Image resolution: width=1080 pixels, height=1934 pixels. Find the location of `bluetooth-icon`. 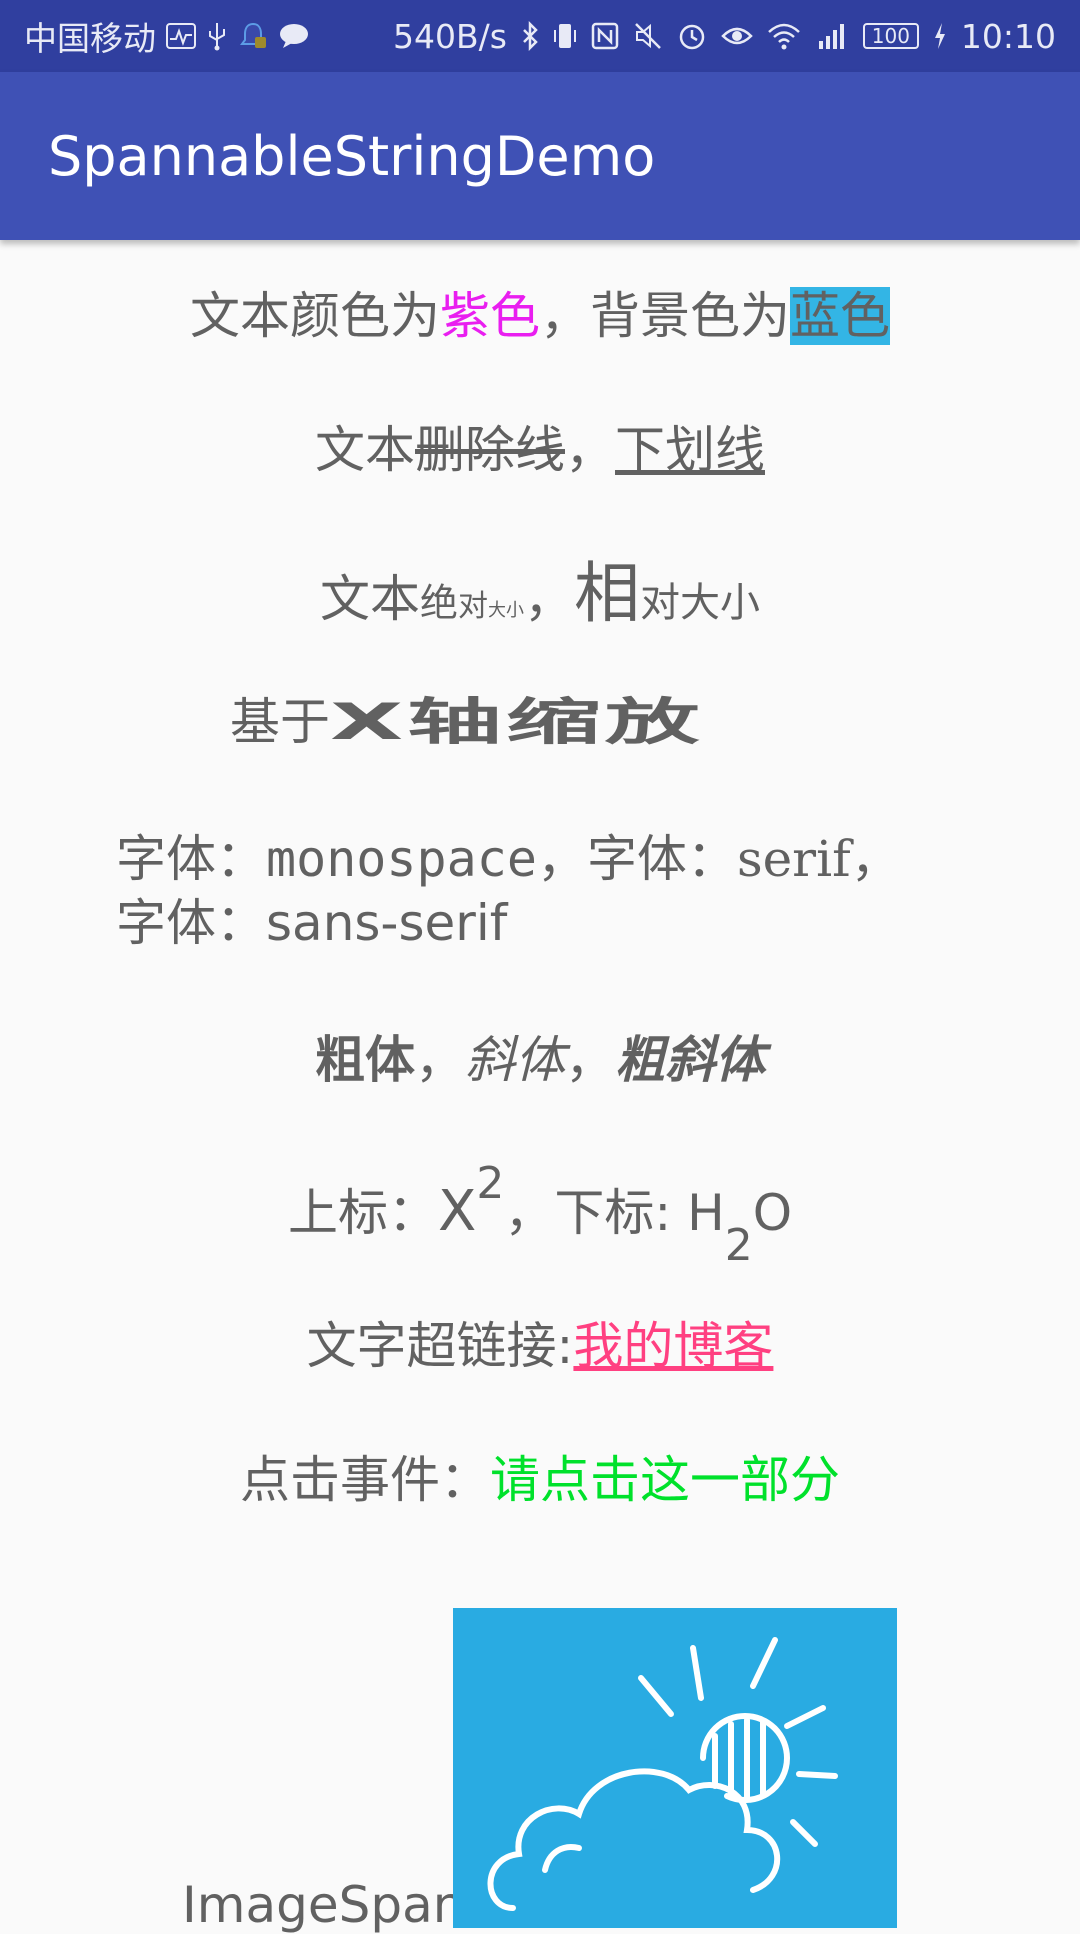

bluetooth-icon is located at coordinates (530, 36).